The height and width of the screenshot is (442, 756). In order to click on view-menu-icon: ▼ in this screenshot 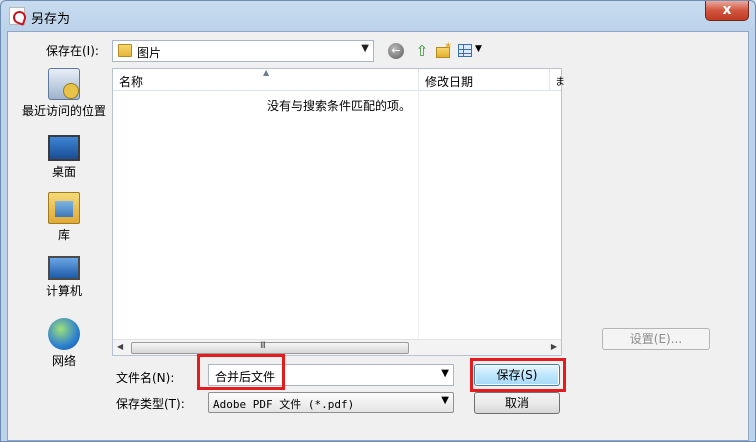, I will do `click(473, 51)`.